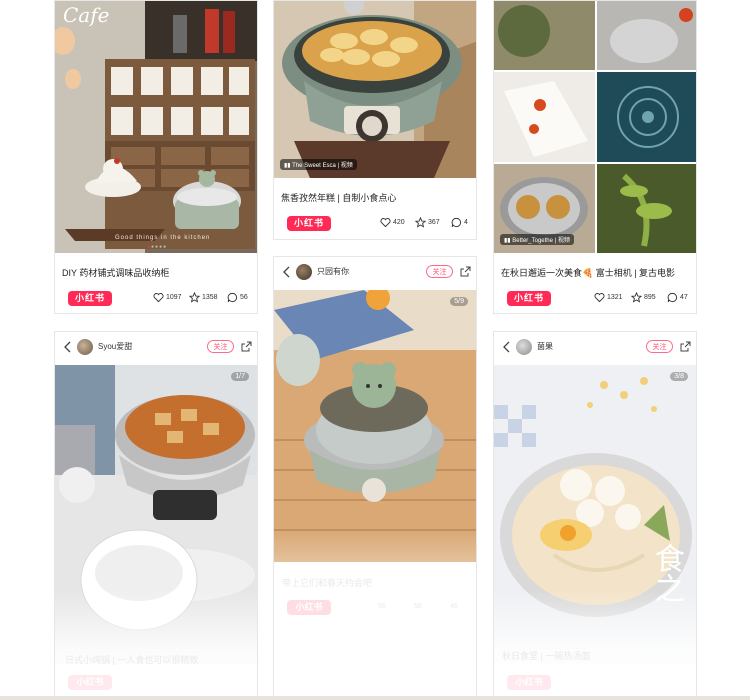 The image size is (750, 700). I want to click on collect-button: 1358, so click(203, 297).